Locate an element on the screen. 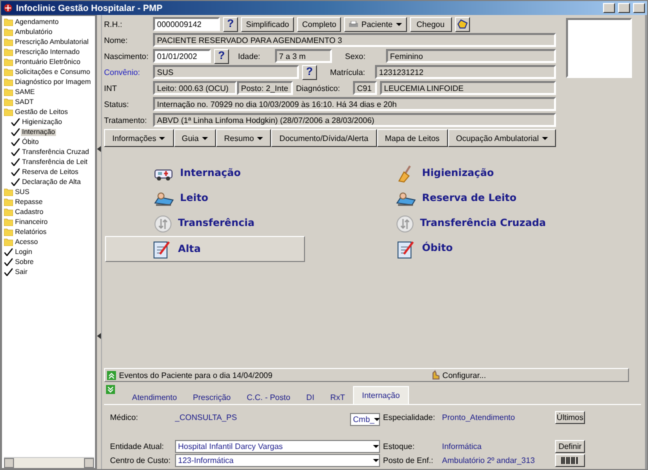  field-label: Nascimento: is located at coordinates (127, 56).